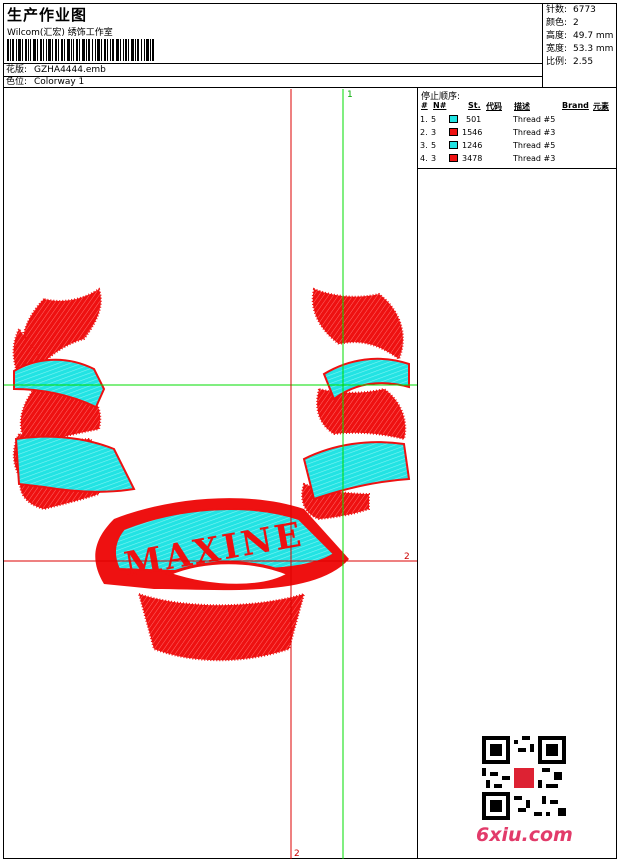 The width and height of the screenshot is (620, 860). I want to click on stat-stitches: 针数: 6773, so click(571, 10).